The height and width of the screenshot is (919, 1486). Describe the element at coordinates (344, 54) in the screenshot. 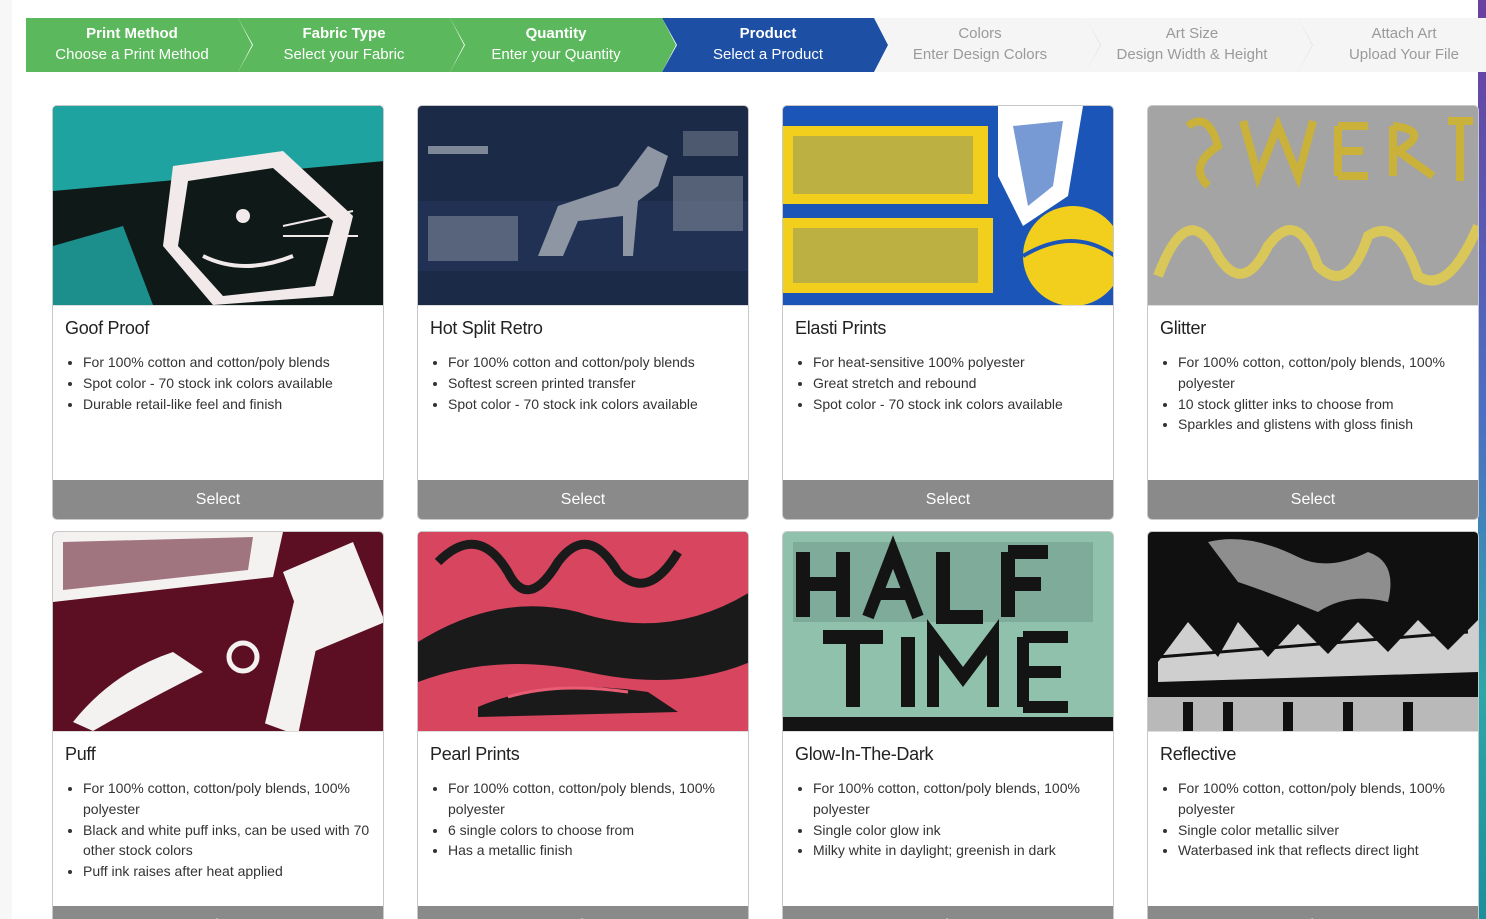

I see `step-subtitle: Select your Fabric` at that location.